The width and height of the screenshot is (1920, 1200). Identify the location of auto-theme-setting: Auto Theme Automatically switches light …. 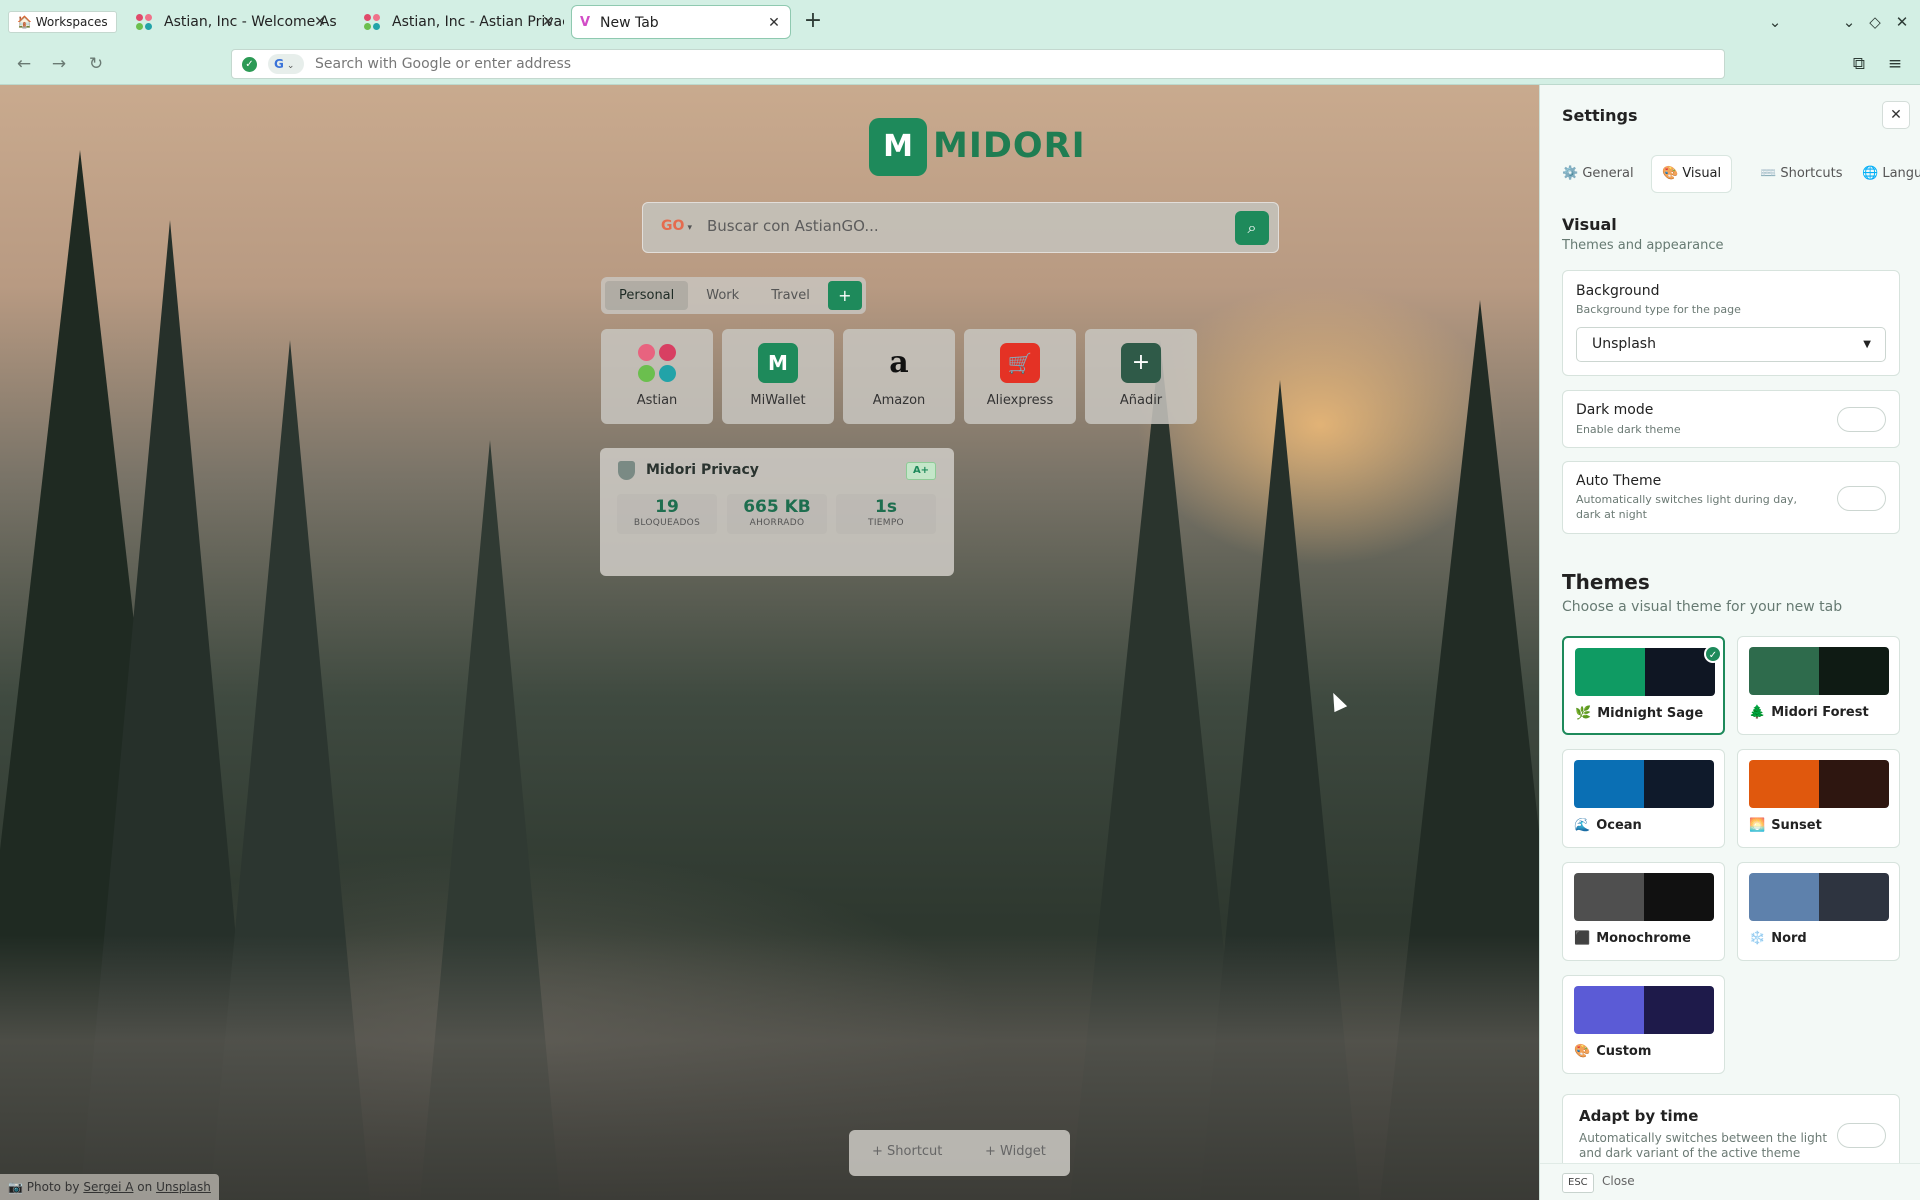
(1731, 497).